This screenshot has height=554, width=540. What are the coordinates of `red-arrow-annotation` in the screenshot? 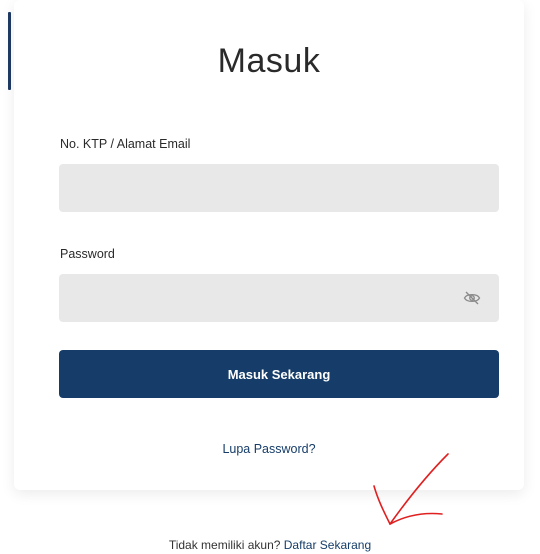 It's located at (411, 489).